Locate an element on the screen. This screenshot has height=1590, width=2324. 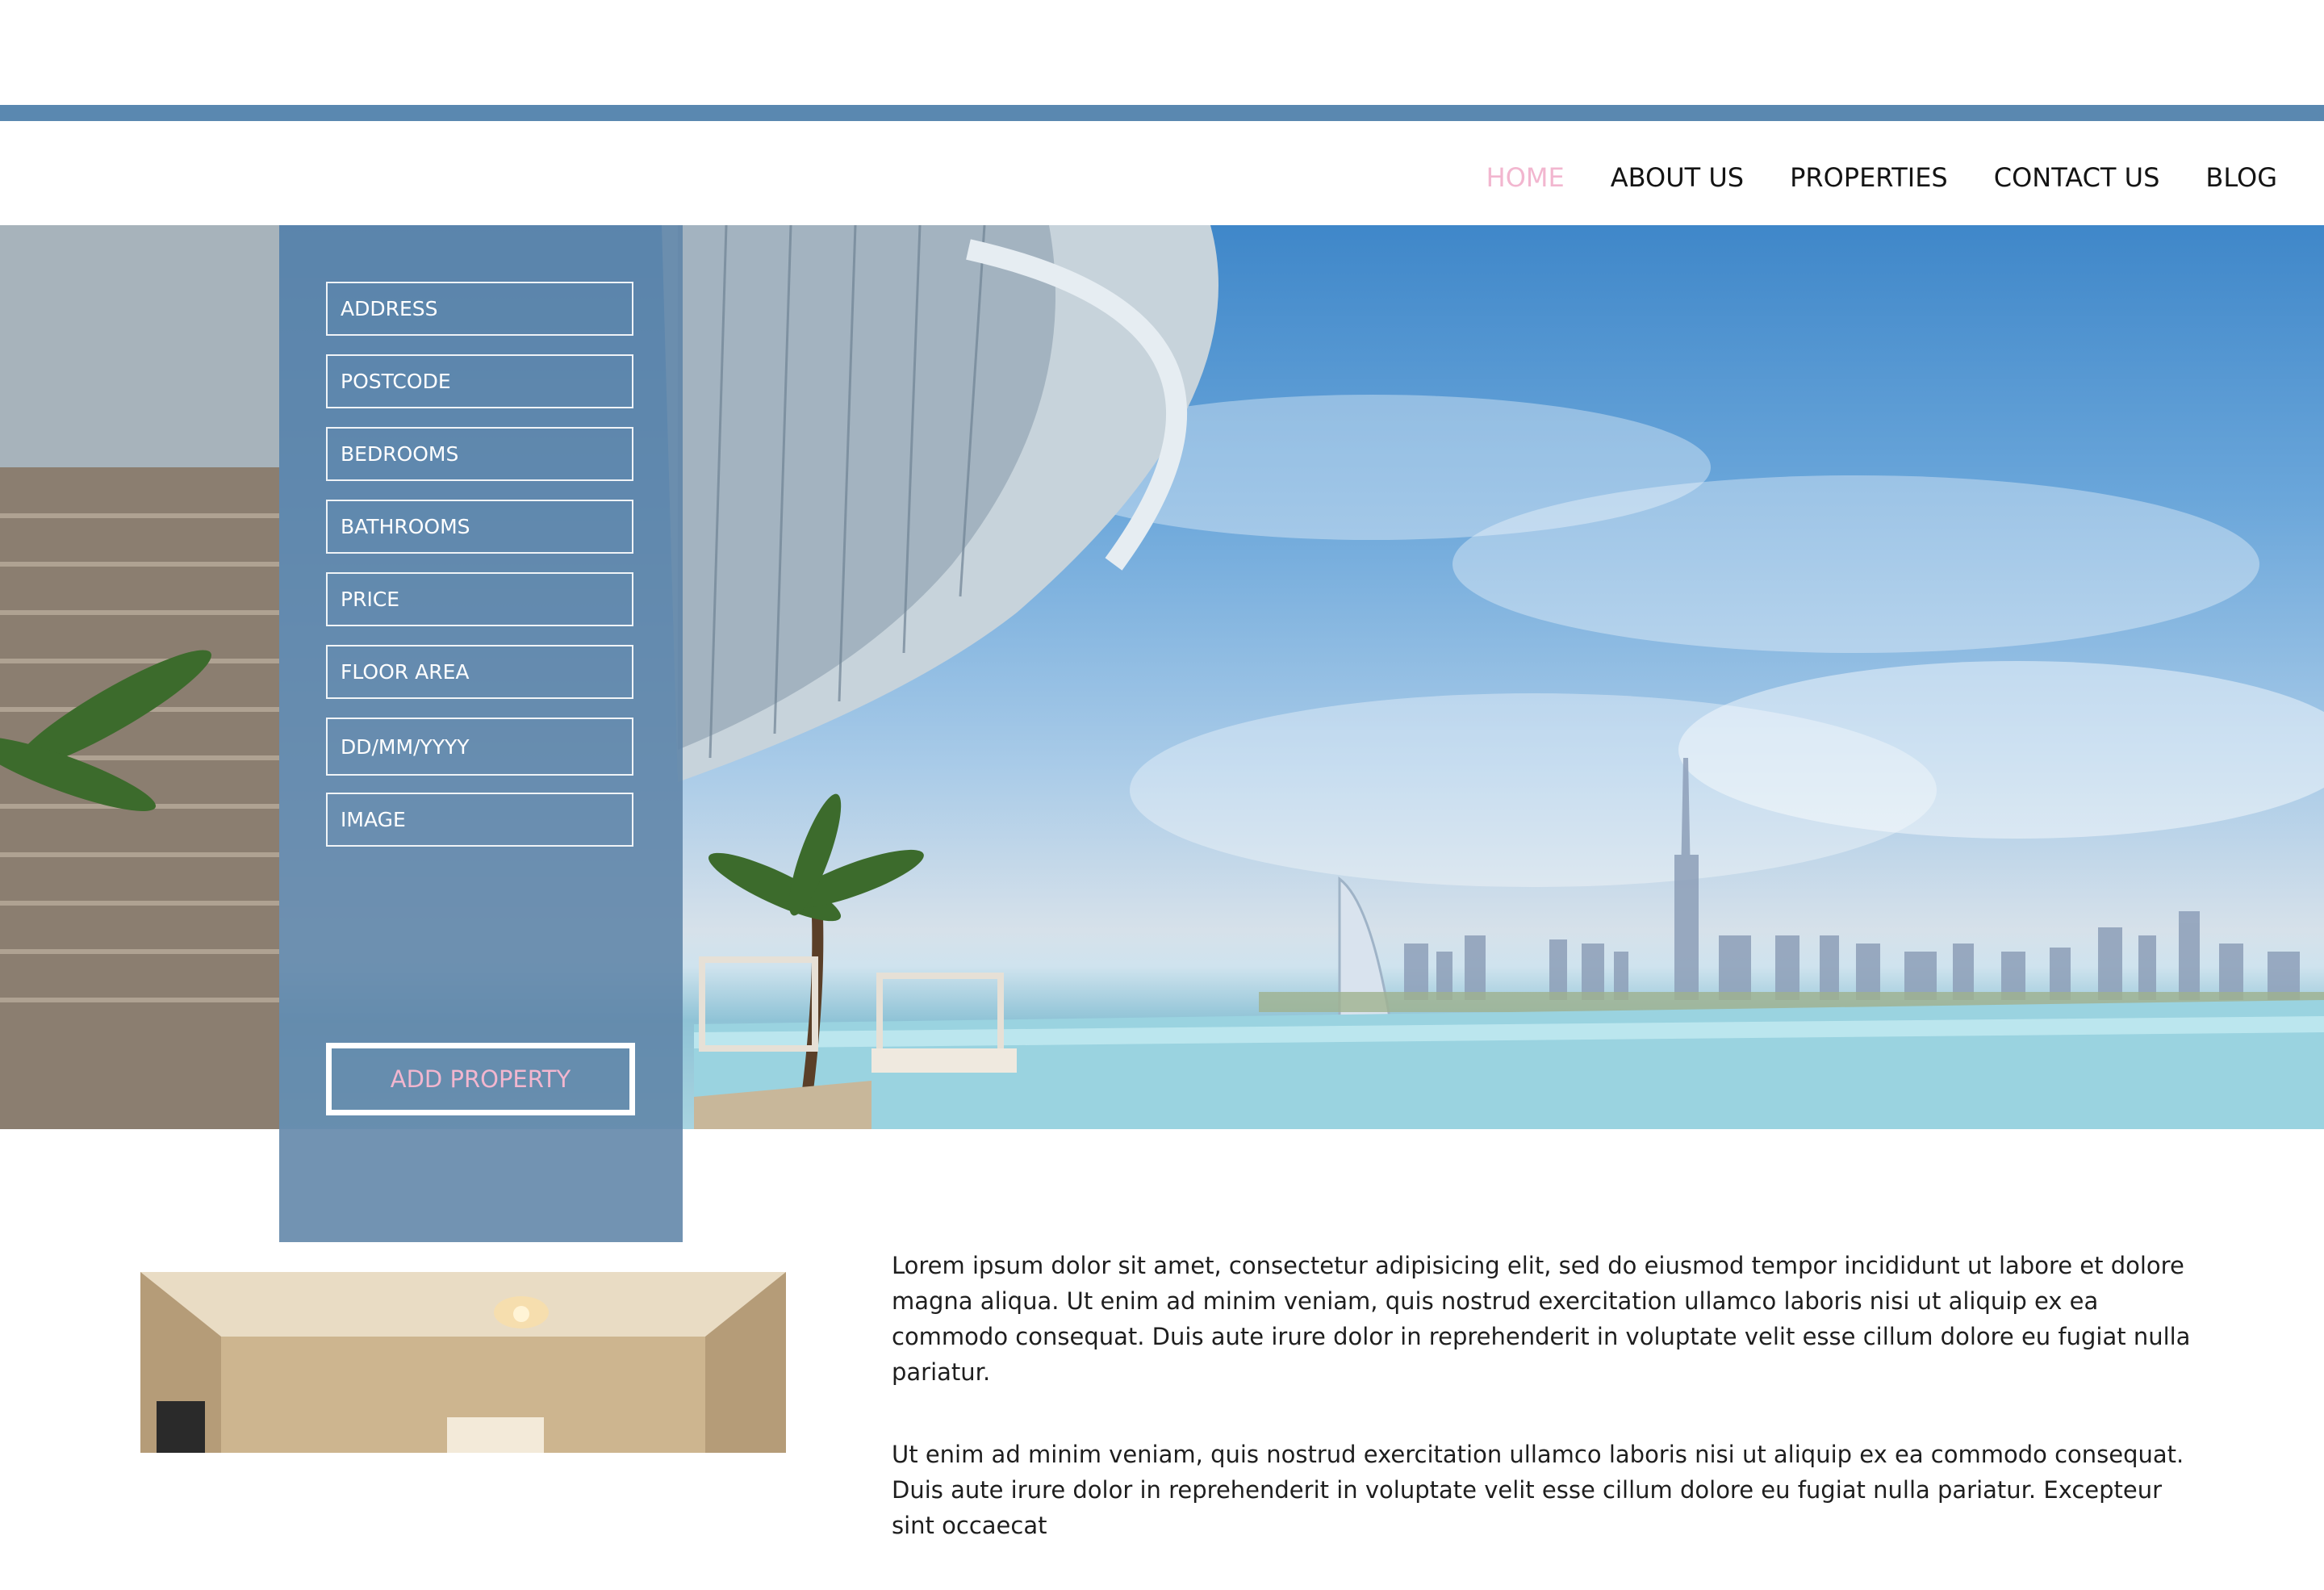
add-property-form: ADD PROPERTY is located at coordinates (481, 733).